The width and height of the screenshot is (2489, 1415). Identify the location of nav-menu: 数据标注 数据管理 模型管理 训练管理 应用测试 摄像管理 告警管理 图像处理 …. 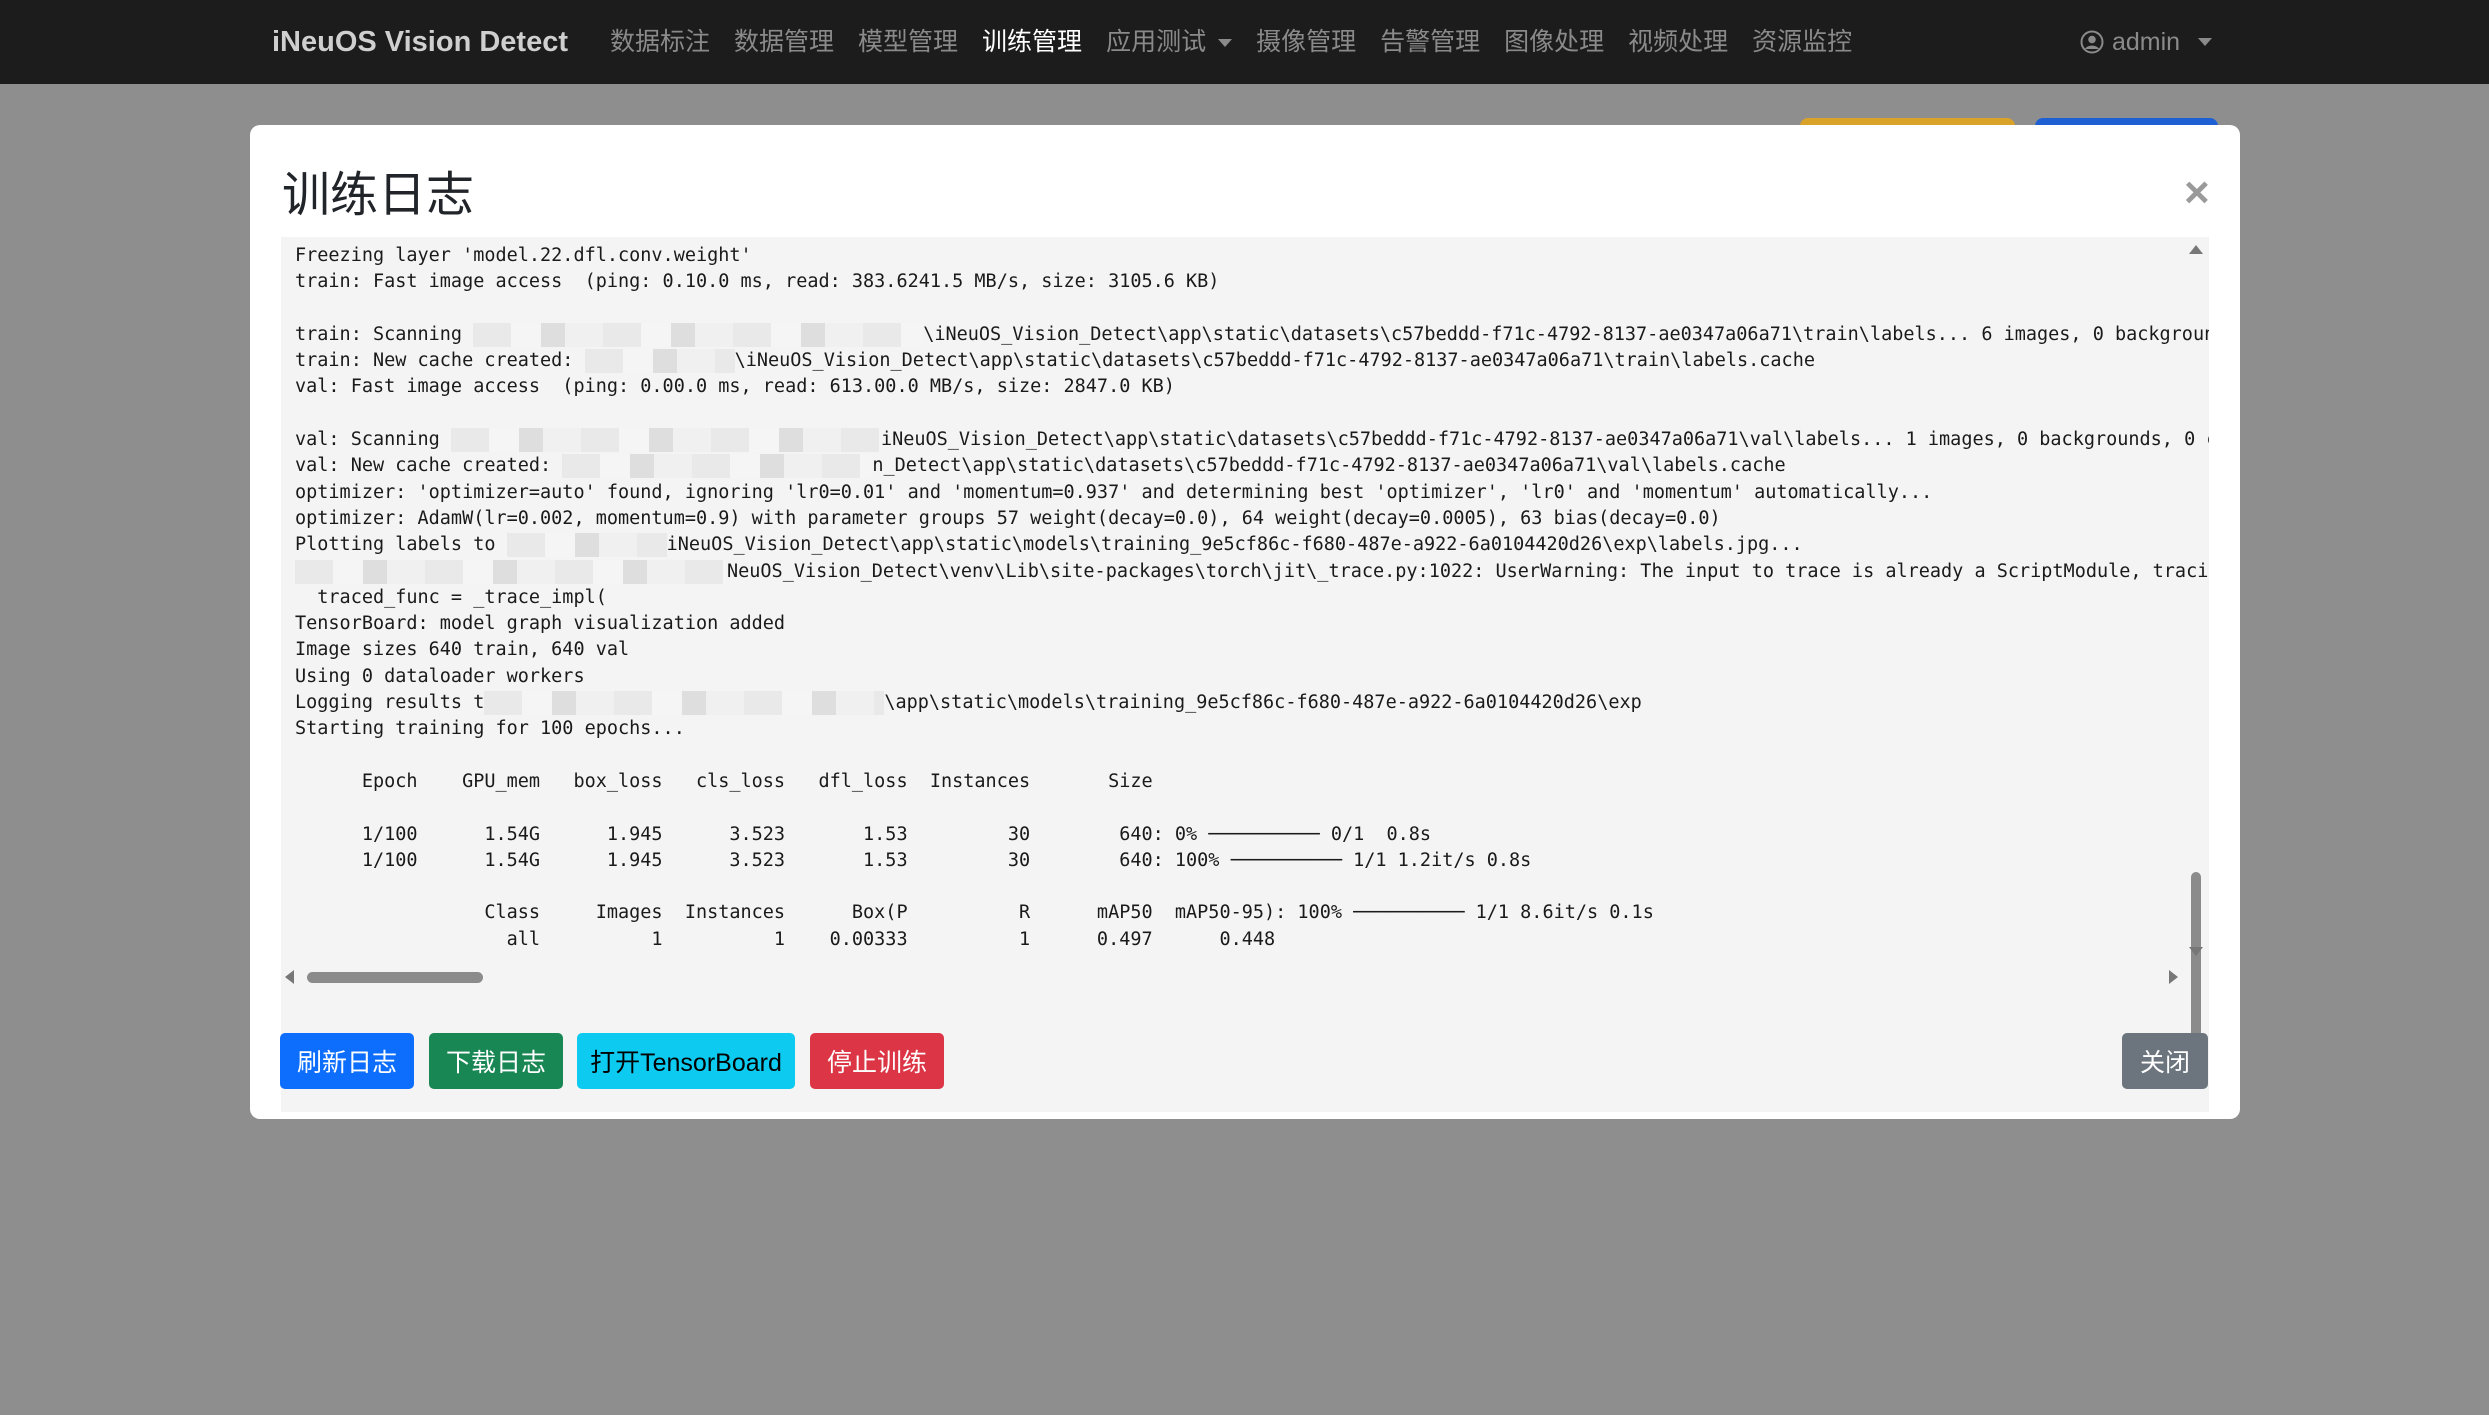
(1231, 42).